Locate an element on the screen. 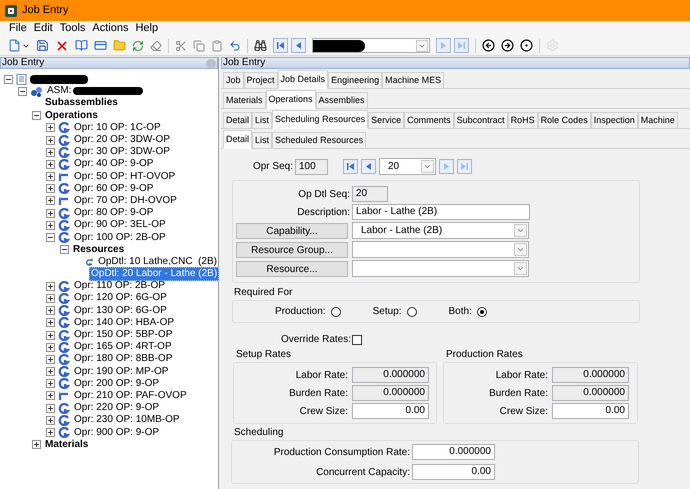 The width and height of the screenshot is (690, 489). tab: Subcontract is located at coordinates (481, 120).